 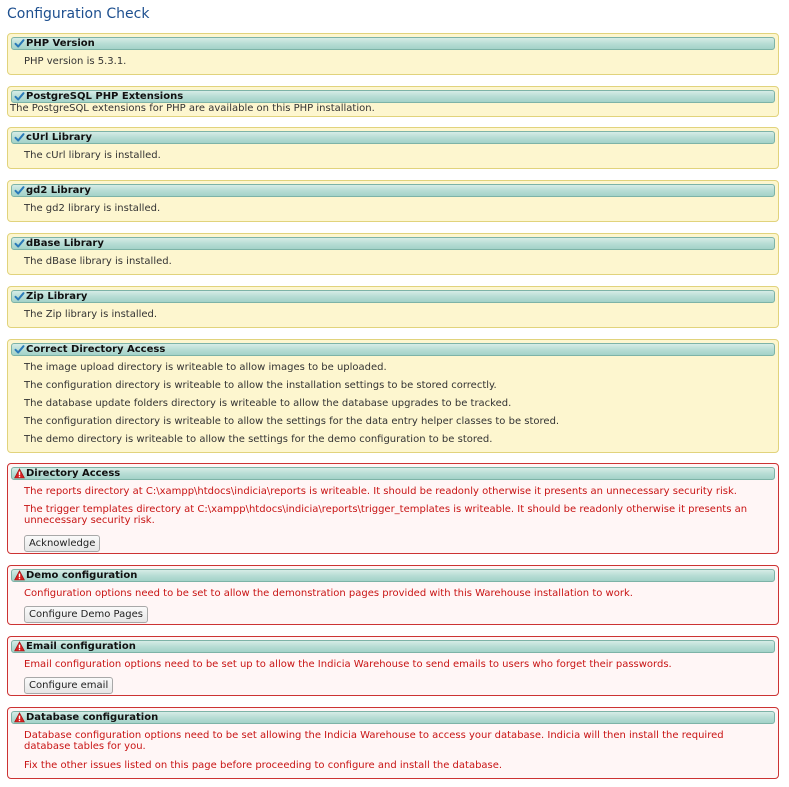 What do you see at coordinates (59, 137) in the screenshot?
I see `panel-title: cUrl Library` at bounding box center [59, 137].